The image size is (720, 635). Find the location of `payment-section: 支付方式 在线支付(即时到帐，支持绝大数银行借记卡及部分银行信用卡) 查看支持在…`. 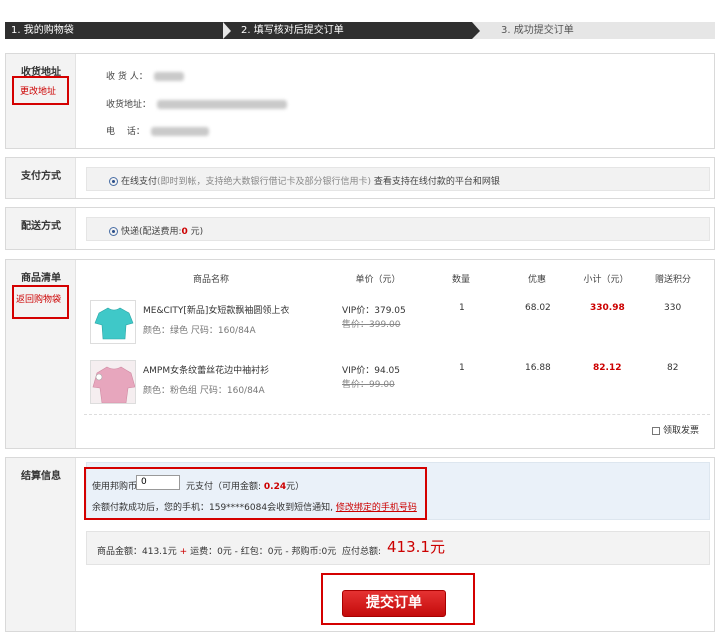

payment-section: 支付方式 在线支付(即时到帐，支持绝大数银行借记卡及部分银行信用卡) 查看支持在… is located at coordinates (360, 178).